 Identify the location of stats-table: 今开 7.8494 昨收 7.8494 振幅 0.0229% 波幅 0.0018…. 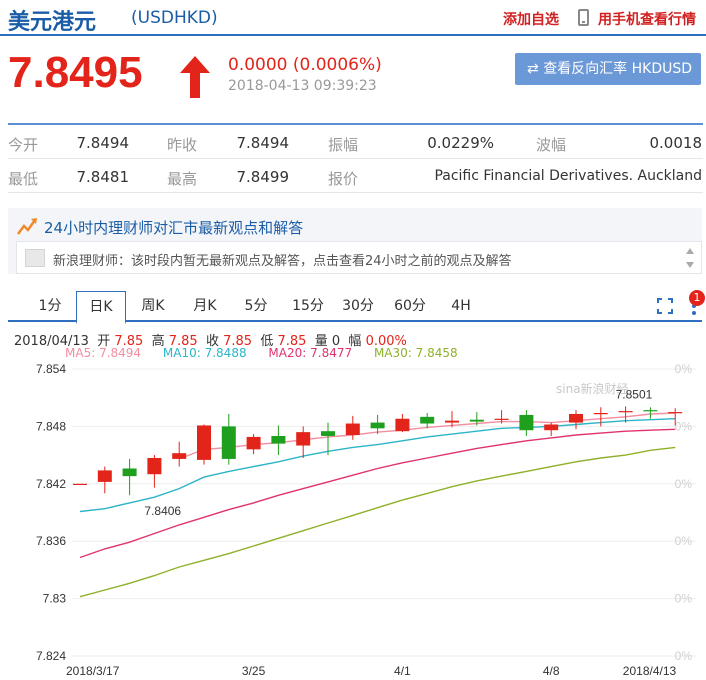
(355, 158).